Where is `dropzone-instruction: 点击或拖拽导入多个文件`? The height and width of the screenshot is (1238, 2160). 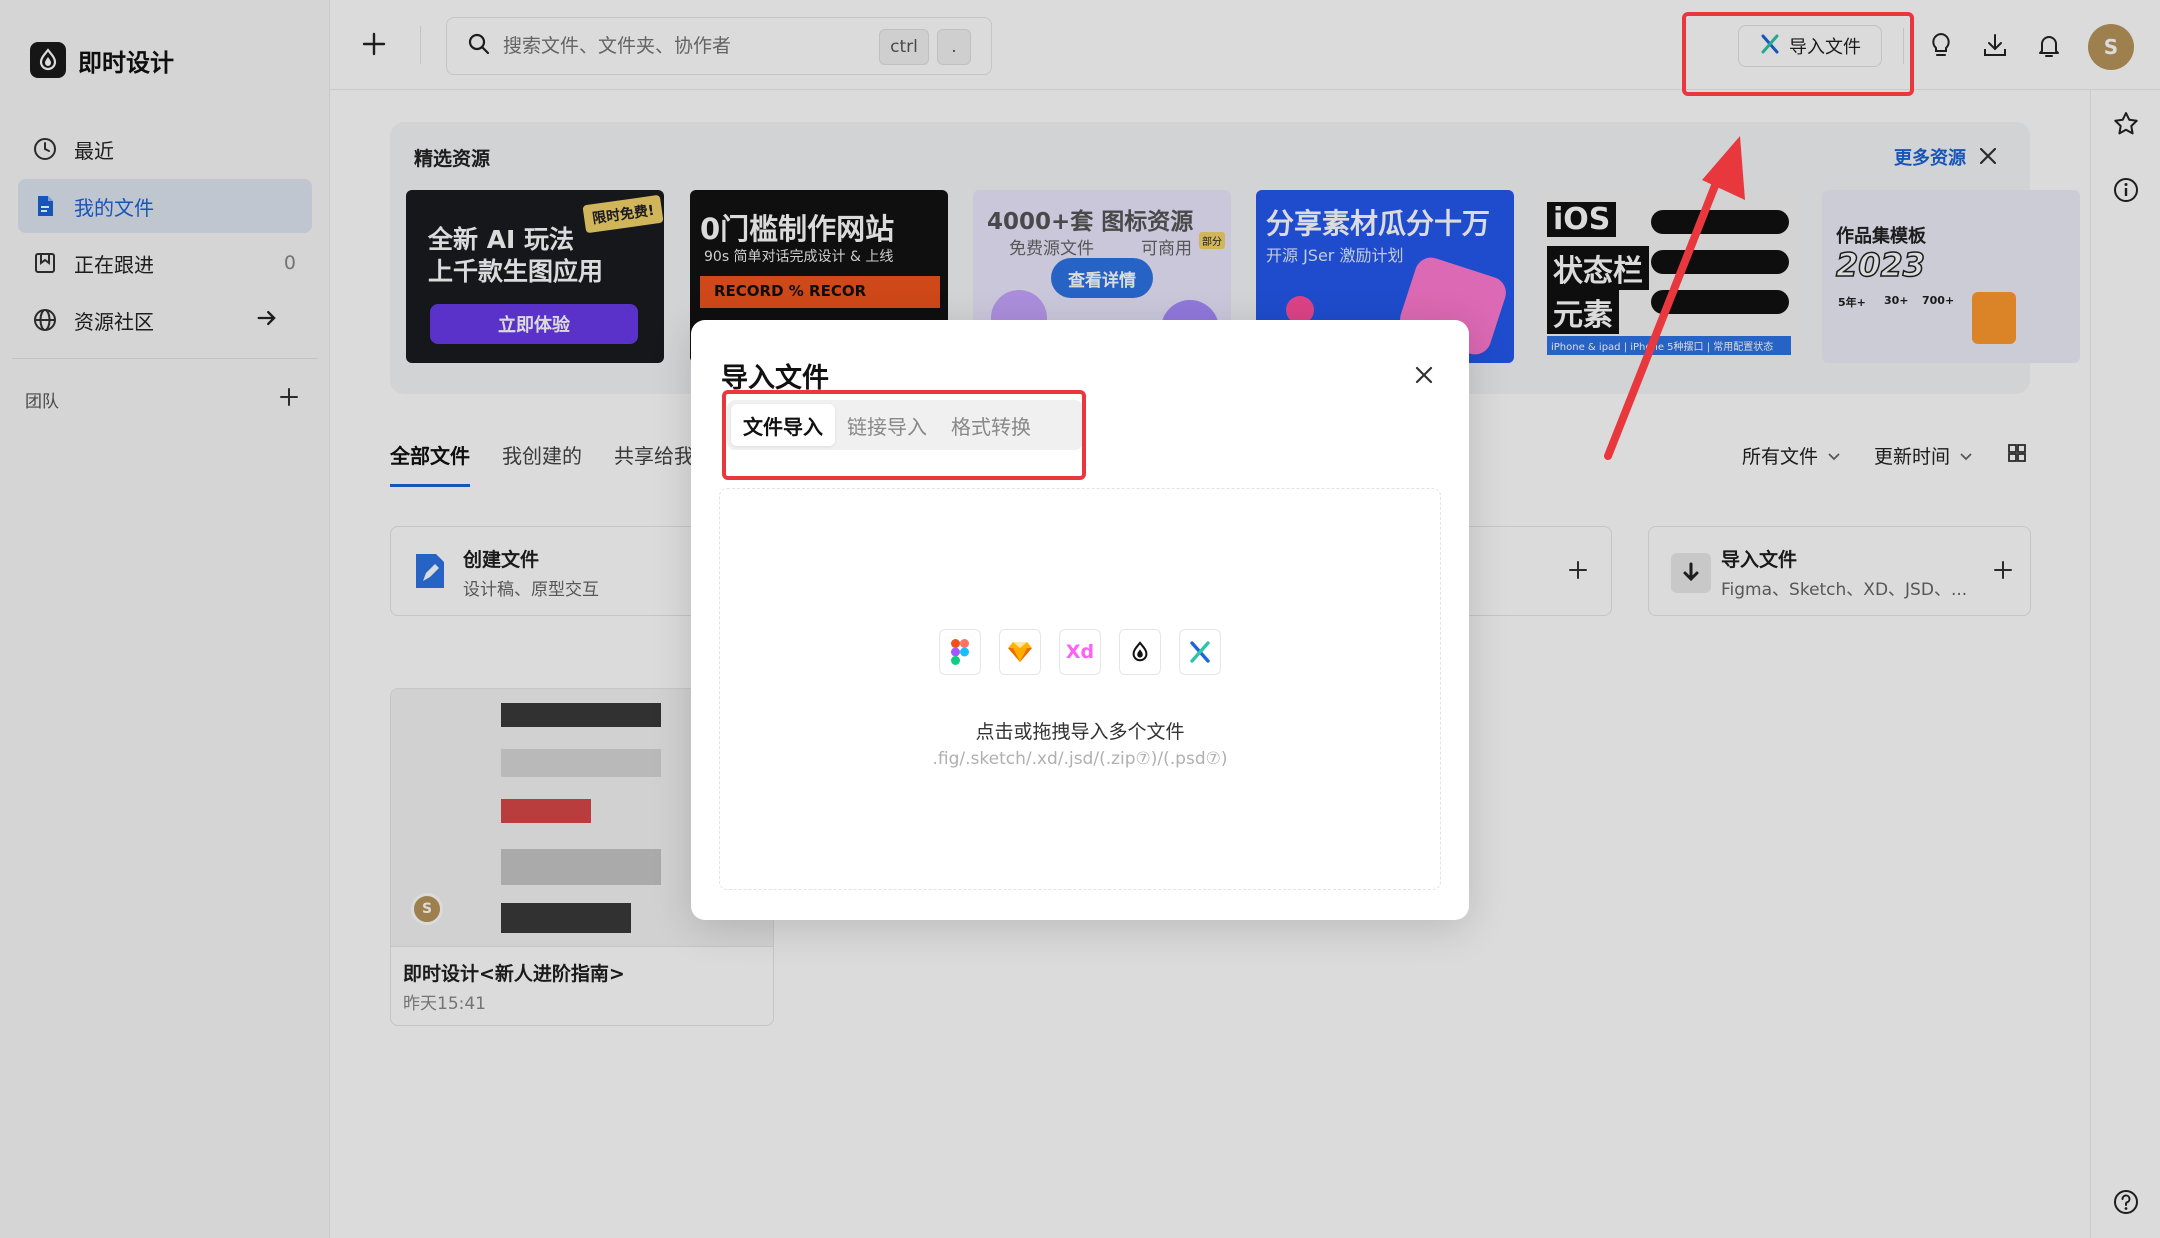 dropzone-instruction: 点击或拖拽导入多个文件 is located at coordinates (1080, 732).